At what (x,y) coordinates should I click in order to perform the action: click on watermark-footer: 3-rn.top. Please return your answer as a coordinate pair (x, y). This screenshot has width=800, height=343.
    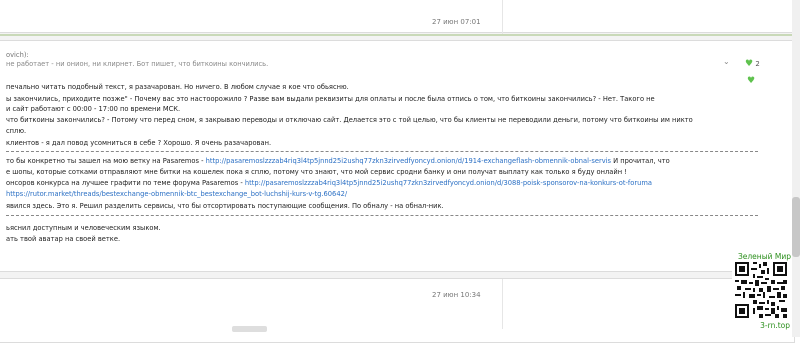
    Looking at the image, I should click on (775, 325).